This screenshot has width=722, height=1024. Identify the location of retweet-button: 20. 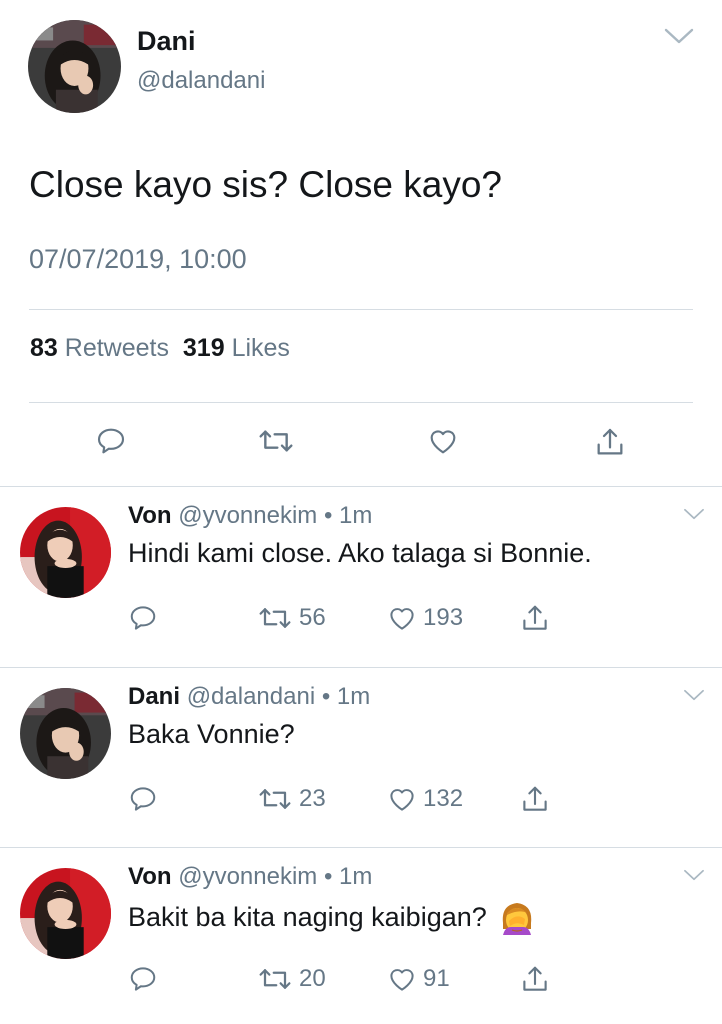
(291, 979).